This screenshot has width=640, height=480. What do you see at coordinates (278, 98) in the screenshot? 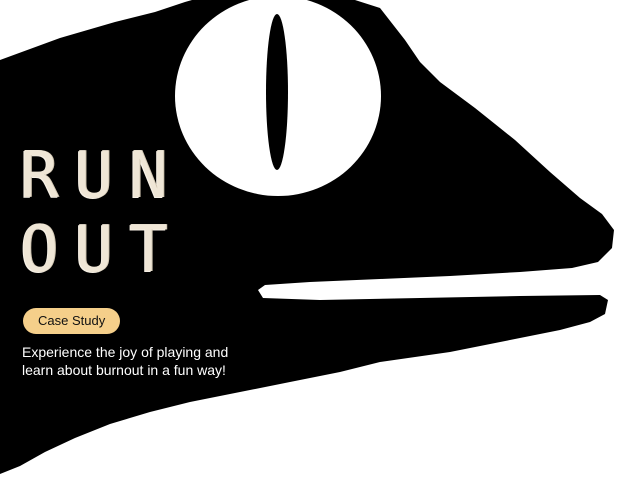
I see `eye-icon` at bounding box center [278, 98].